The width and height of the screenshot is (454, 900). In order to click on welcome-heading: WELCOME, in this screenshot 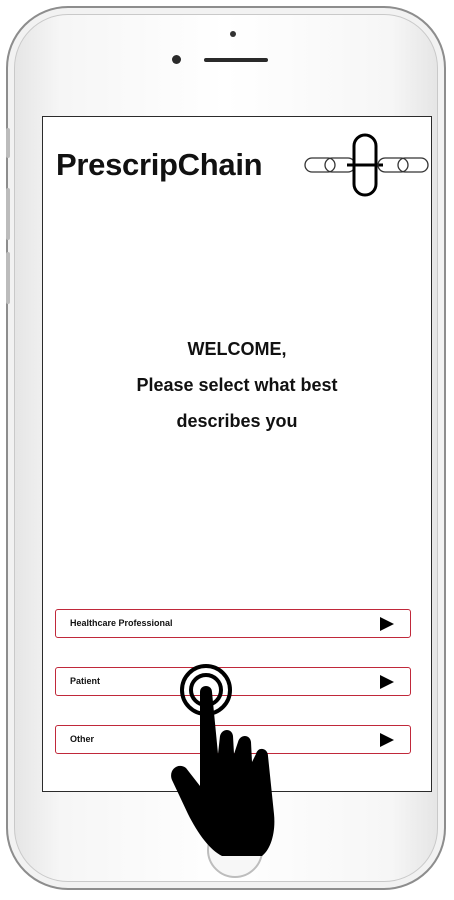, I will do `click(237, 349)`.